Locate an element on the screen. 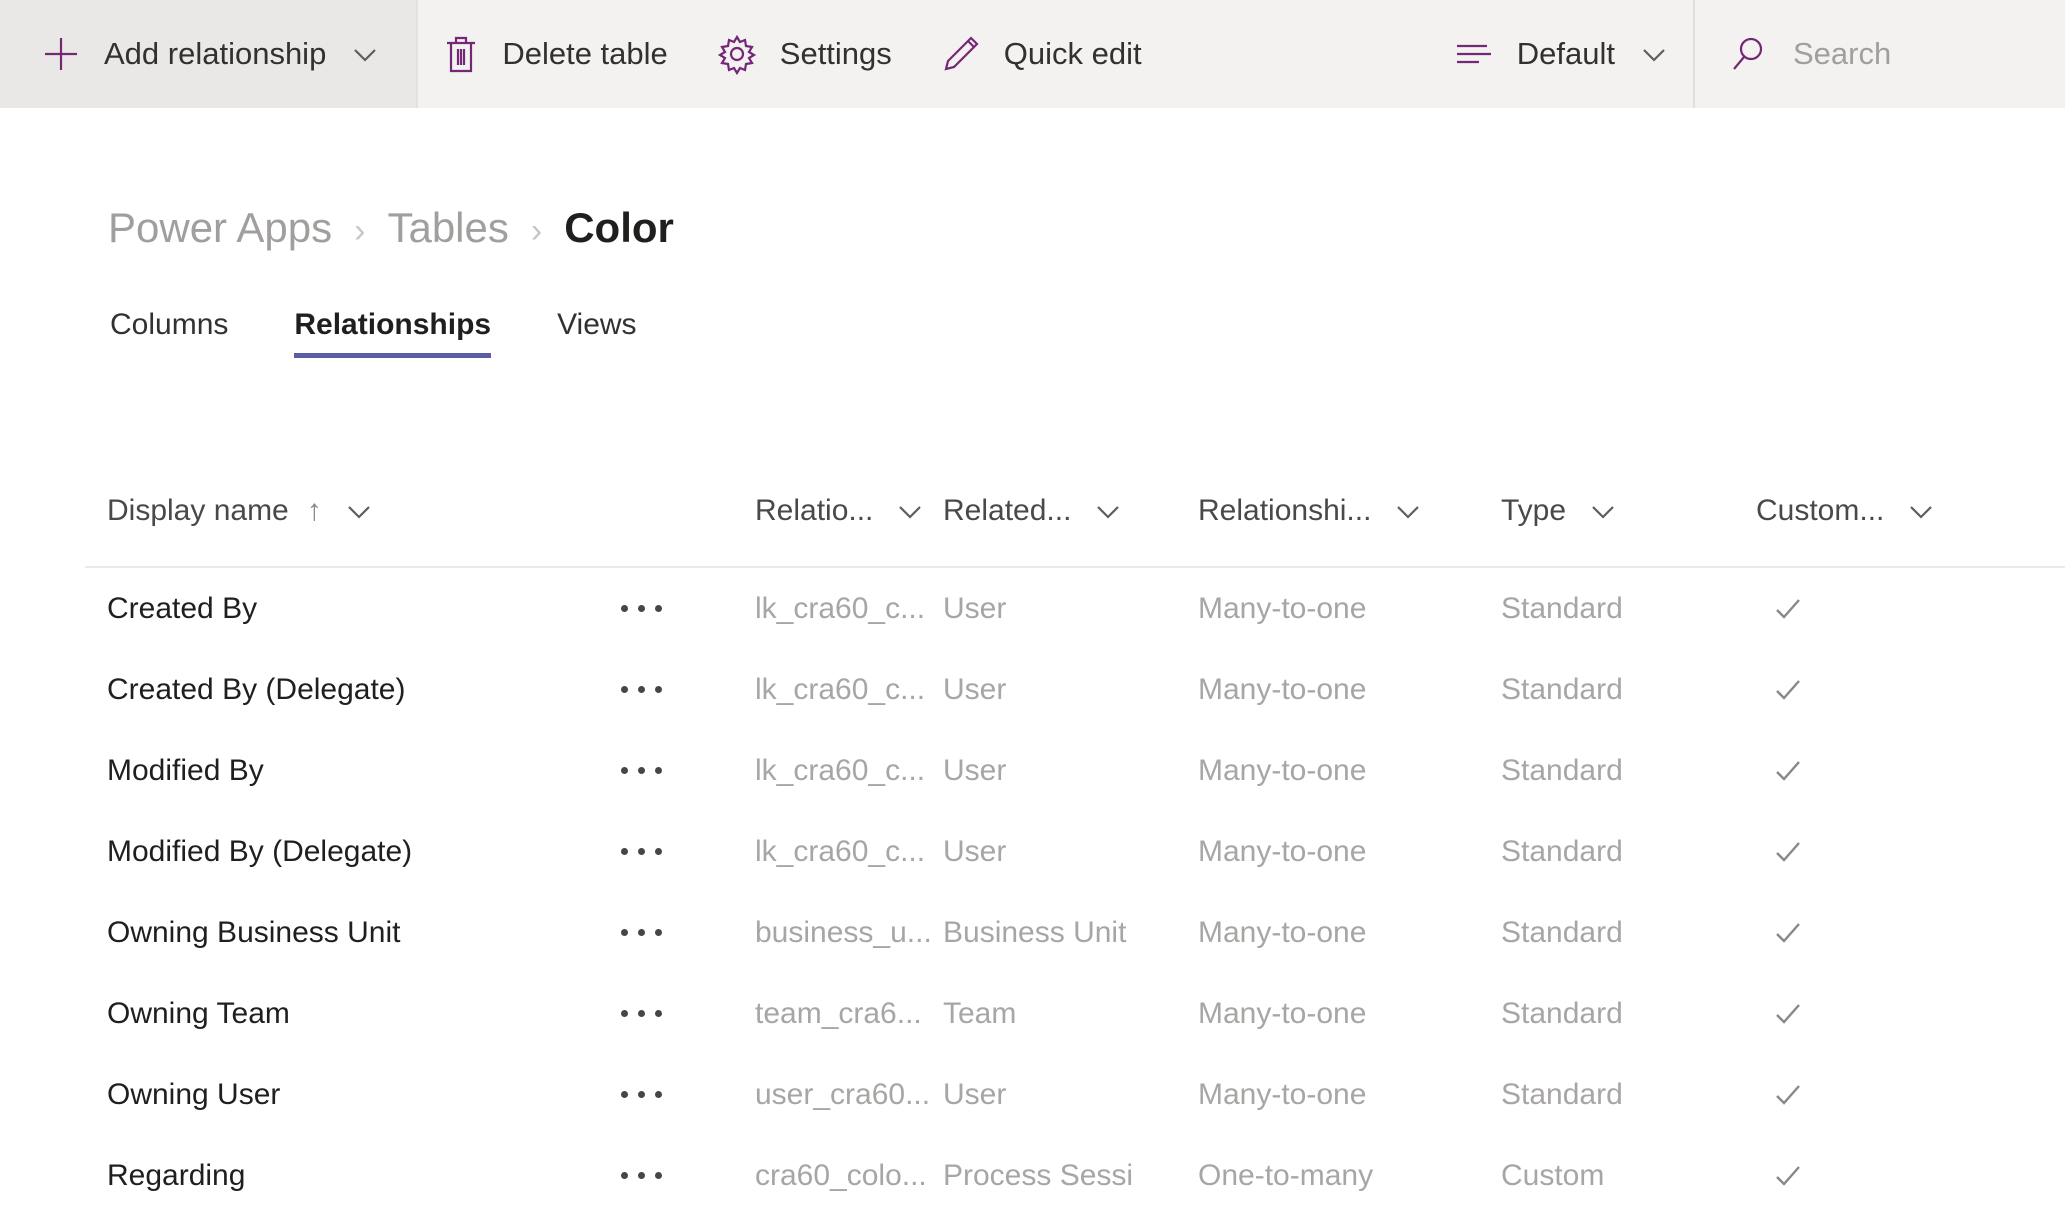  breadcrumb: Power Apps › Tables › Color is located at coordinates (391, 228).